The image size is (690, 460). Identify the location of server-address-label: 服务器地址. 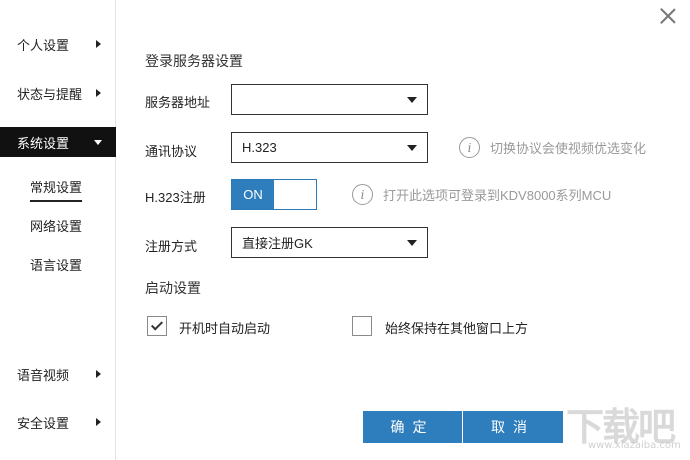
(178, 102).